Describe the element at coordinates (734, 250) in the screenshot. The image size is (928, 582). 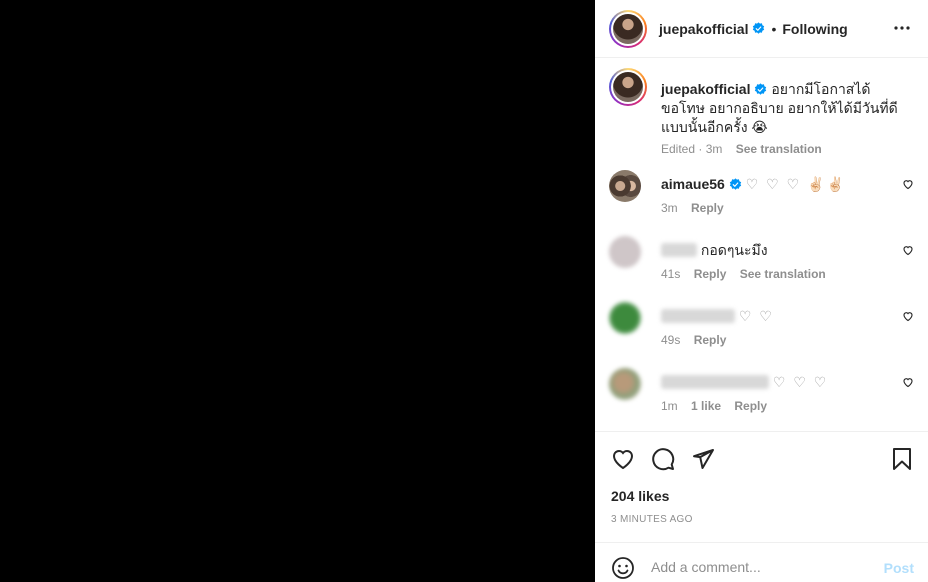
I see `comment-body: กอดๆนะมึง` at that location.